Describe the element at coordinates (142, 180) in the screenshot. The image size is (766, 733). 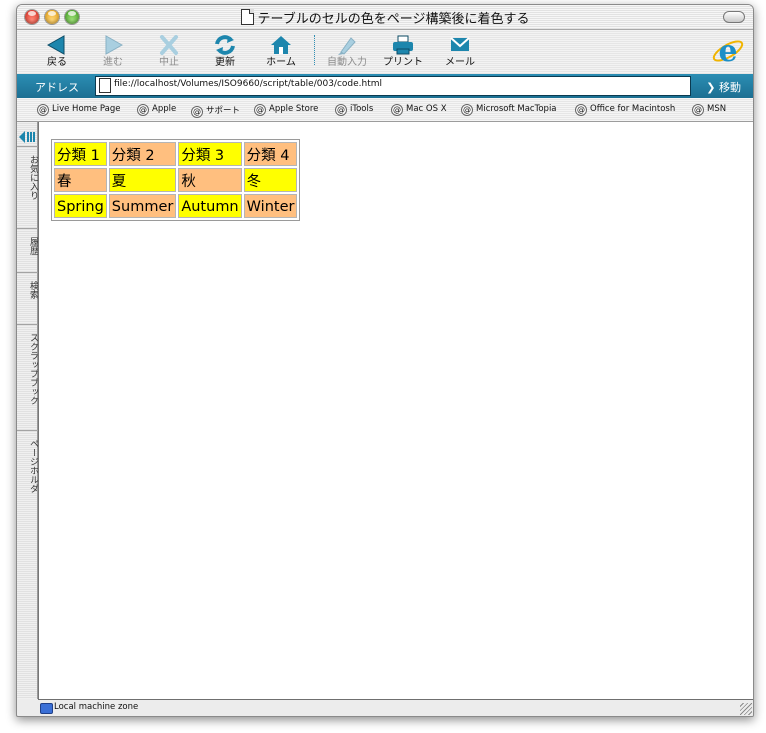
I see `table-cell: 夏` at that location.